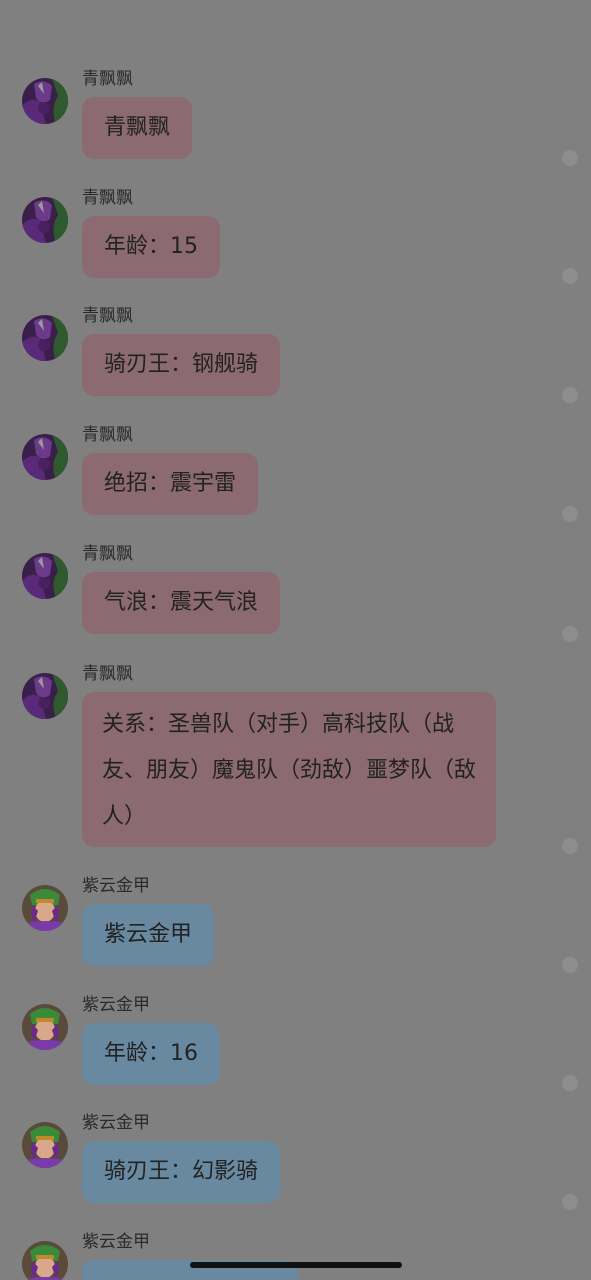 The height and width of the screenshot is (1280, 591). I want to click on message-bubble: 青飘飘, so click(137, 128).